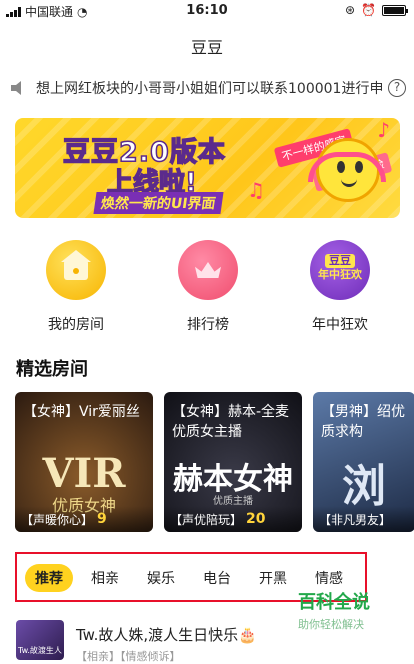 Image resolution: width=414 pixels, height=664 pixels. I want to click on room-card: 【女神】Vir爱丽丝 VIR 优质女神 【声暖你心】 9, so click(84, 462).